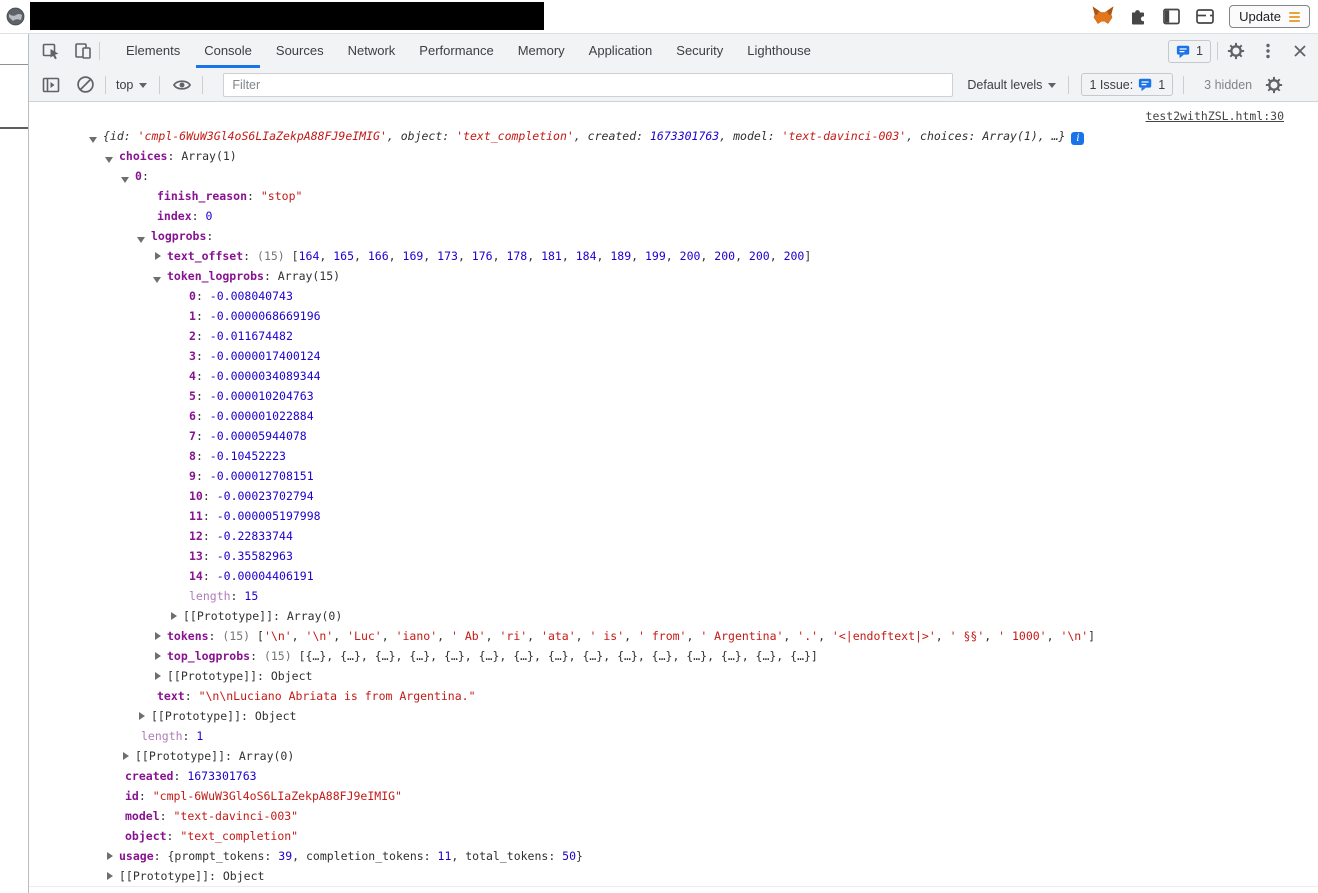  Describe the element at coordinates (673, 156) in the screenshot. I see `console-tree-row: choices: Array(1)` at that location.